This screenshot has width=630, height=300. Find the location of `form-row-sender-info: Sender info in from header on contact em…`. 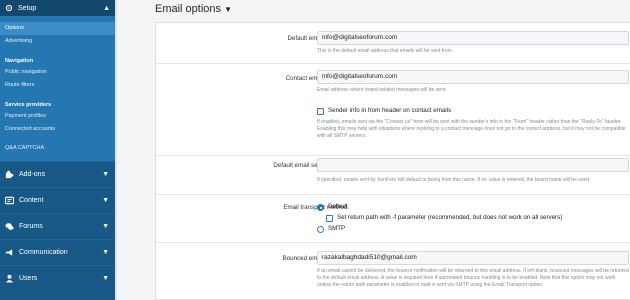

form-row-sender-info: Sender info in from header on contact em… is located at coordinates (393, 128).